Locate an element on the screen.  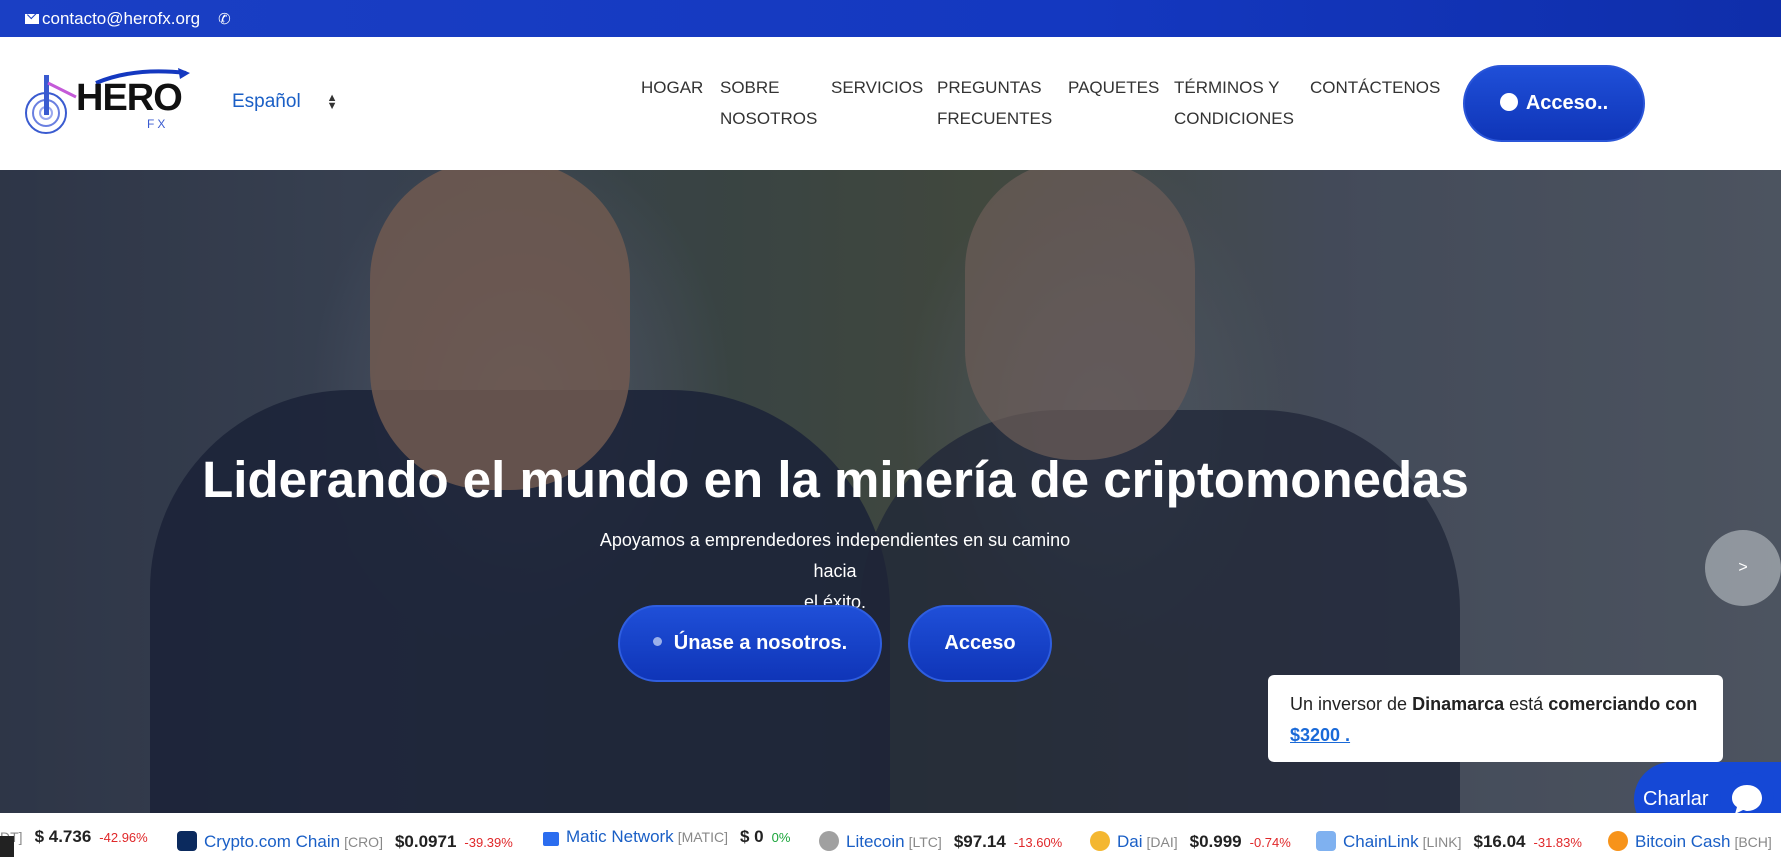
notice-amount-link: $3200 . is located at coordinates (1320, 735).